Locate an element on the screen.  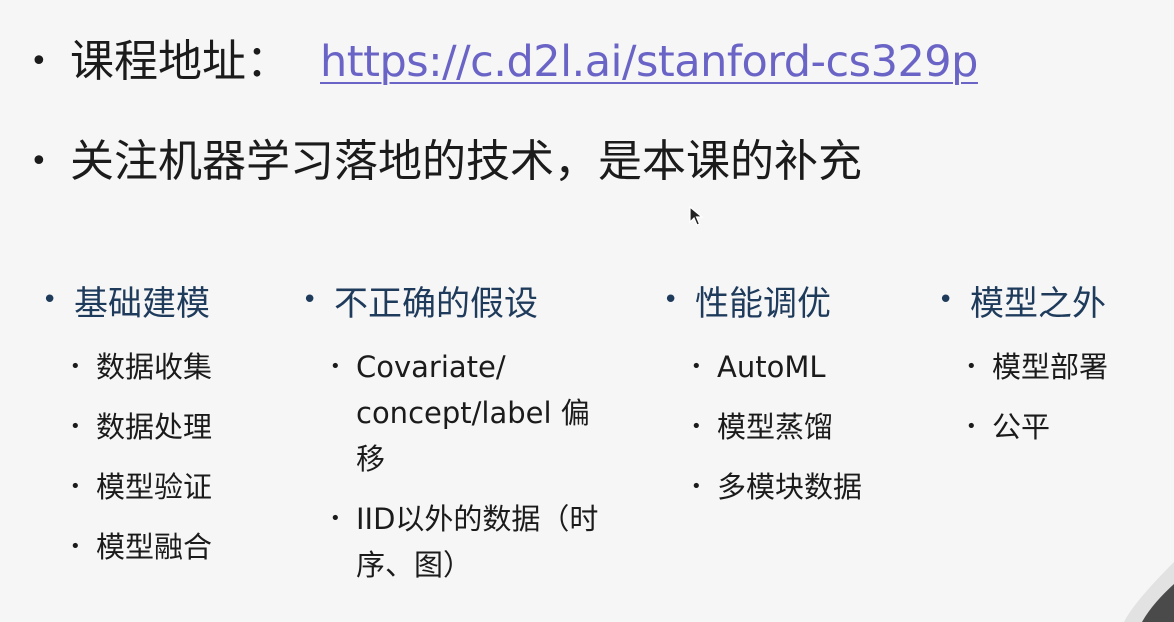
list-item-text: 模型融合 is located at coordinates (154, 547).